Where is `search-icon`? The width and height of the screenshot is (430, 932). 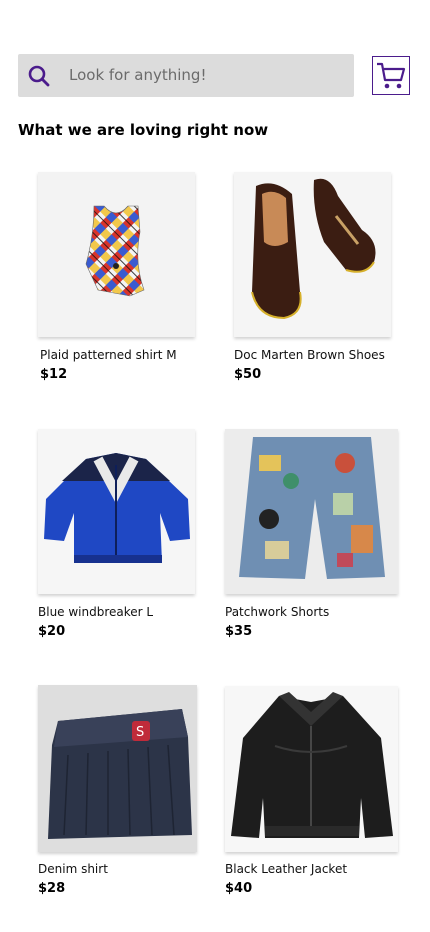 search-icon is located at coordinates (39, 76).